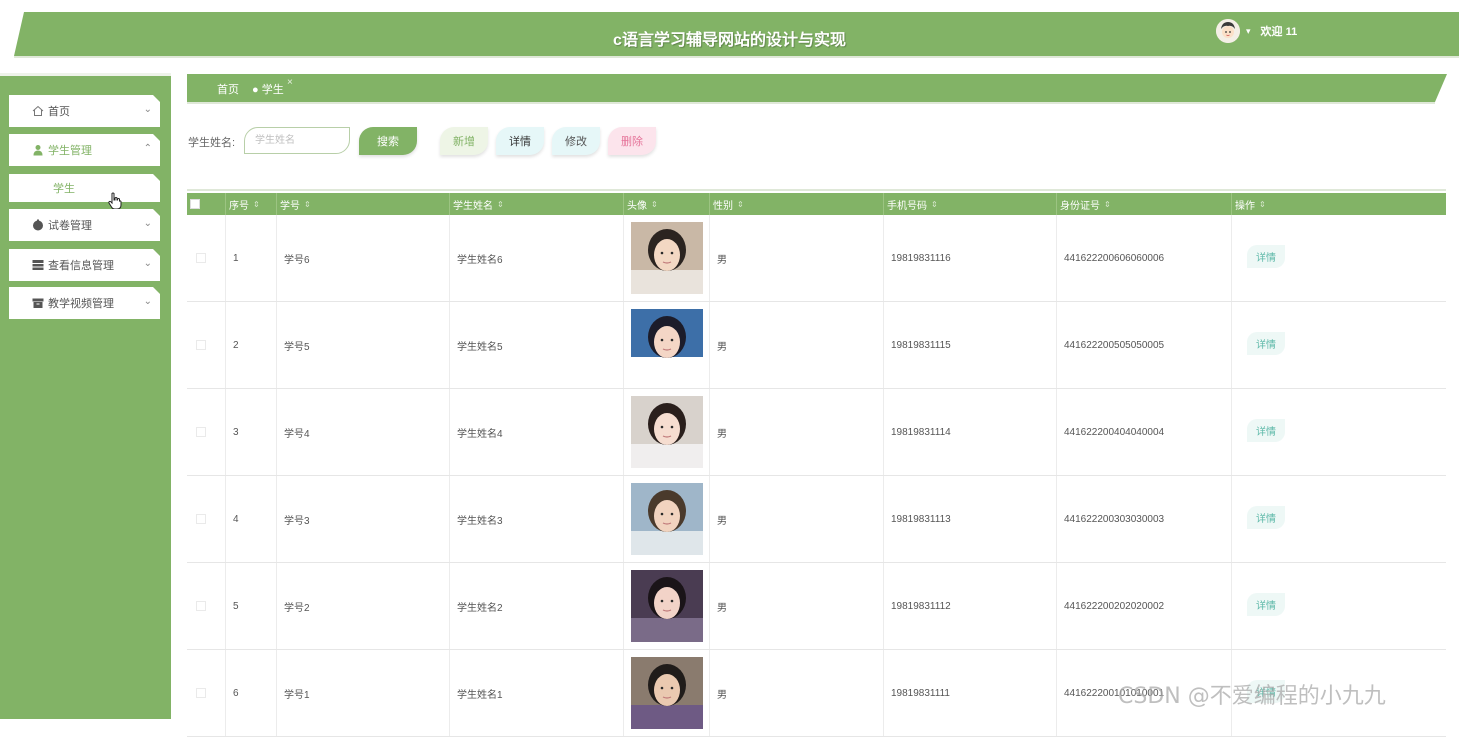 The height and width of the screenshot is (737, 1459). Describe the element at coordinates (1228, 31) in the screenshot. I see `user-avatar-icon` at that location.